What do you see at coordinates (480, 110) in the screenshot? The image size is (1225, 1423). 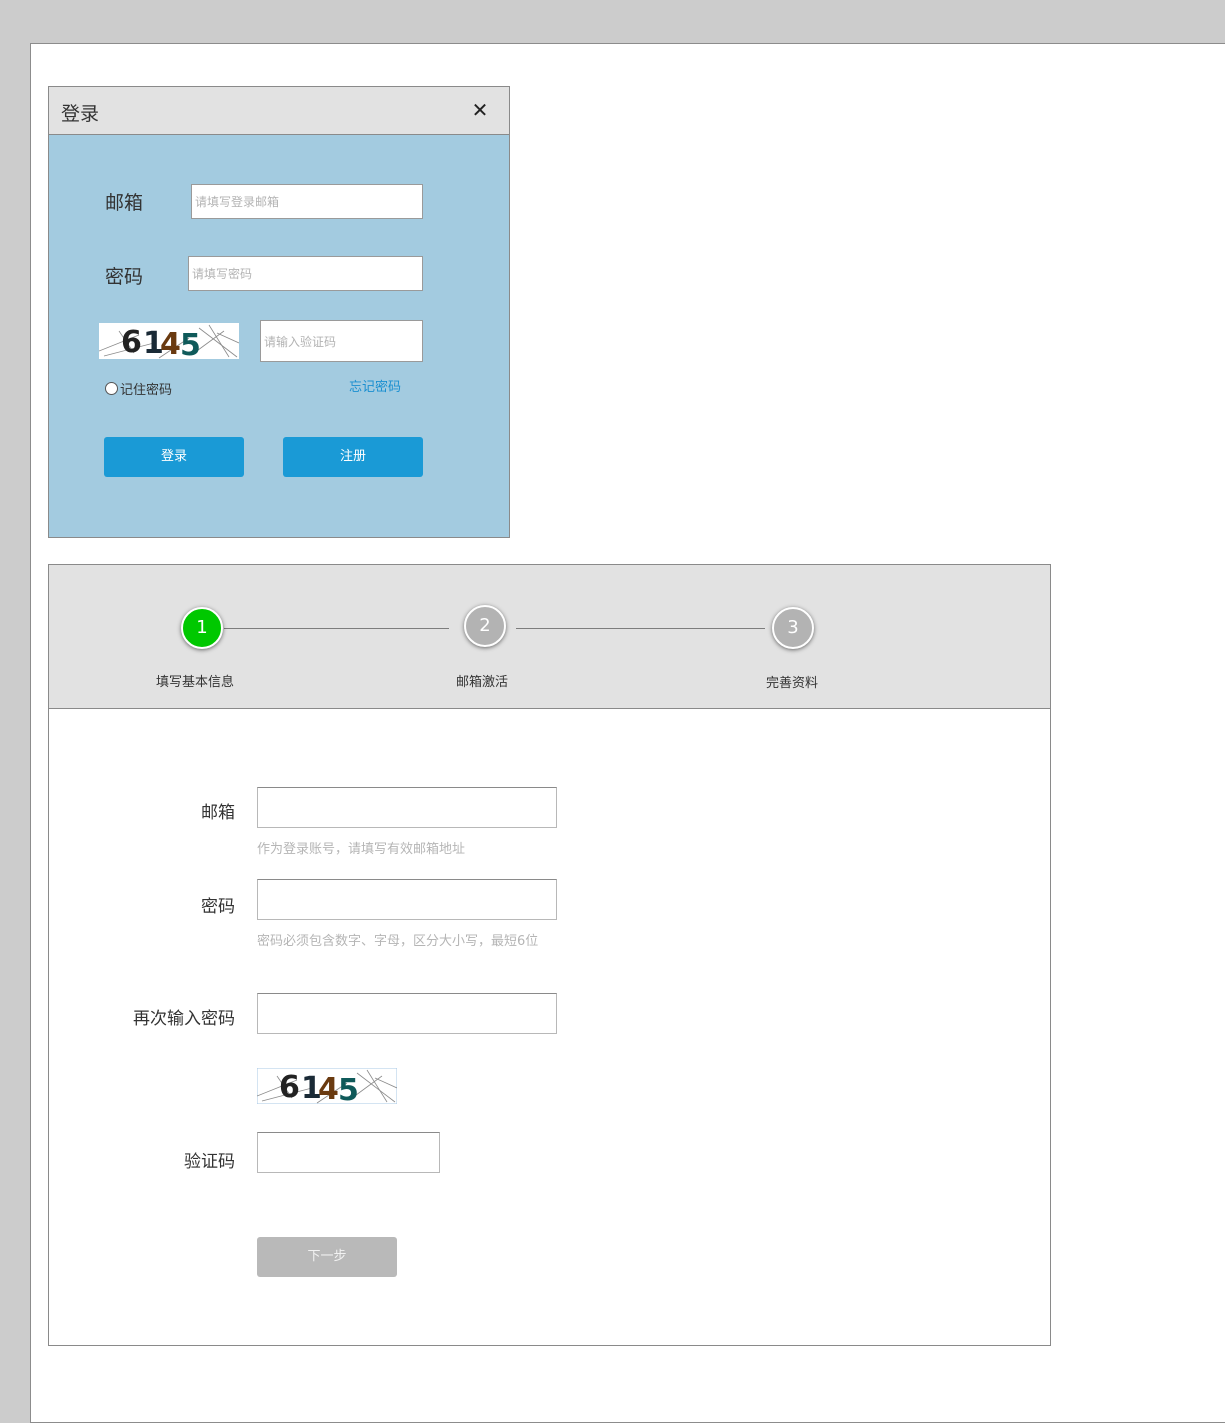 I see `close-icon: ✕` at bounding box center [480, 110].